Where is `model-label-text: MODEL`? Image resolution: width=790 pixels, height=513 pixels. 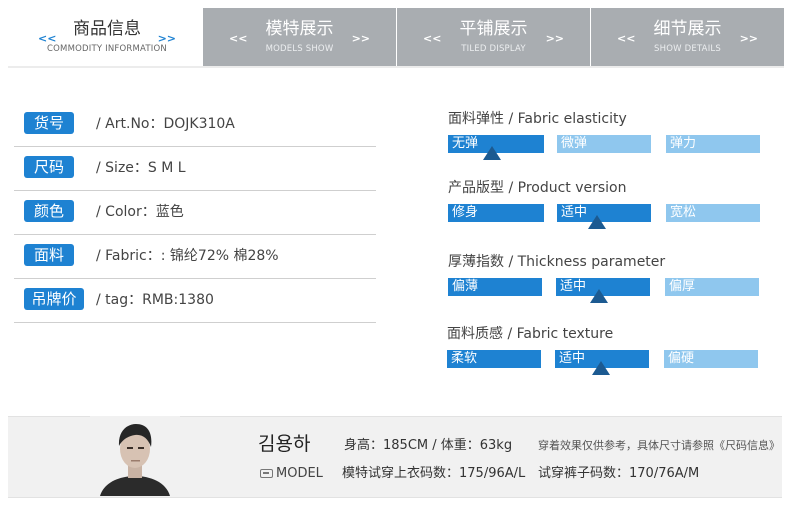 model-label-text: MODEL is located at coordinates (299, 473).